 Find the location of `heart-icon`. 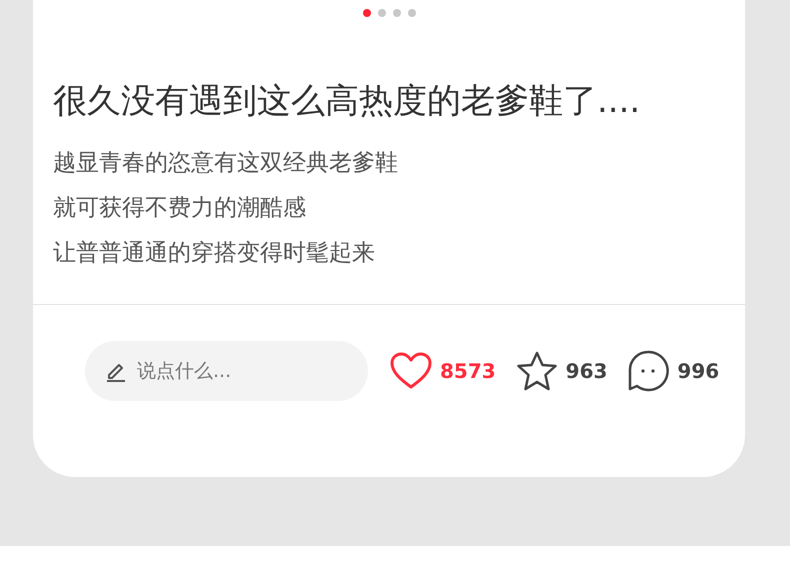

heart-icon is located at coordinates (411, 371).